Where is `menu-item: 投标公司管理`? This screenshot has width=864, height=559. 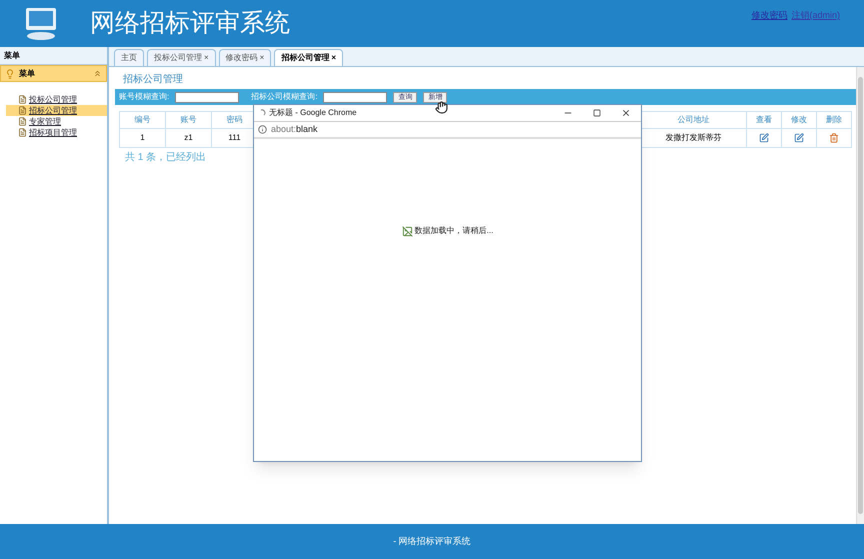 menu-item: 投标公司管理 is located at coordinates (56, 99).